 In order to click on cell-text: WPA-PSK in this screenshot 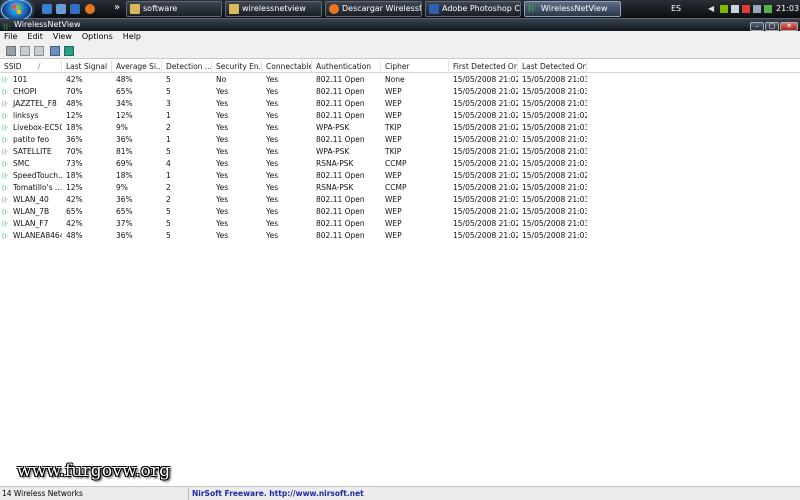, I will do `click(333, 127)`.